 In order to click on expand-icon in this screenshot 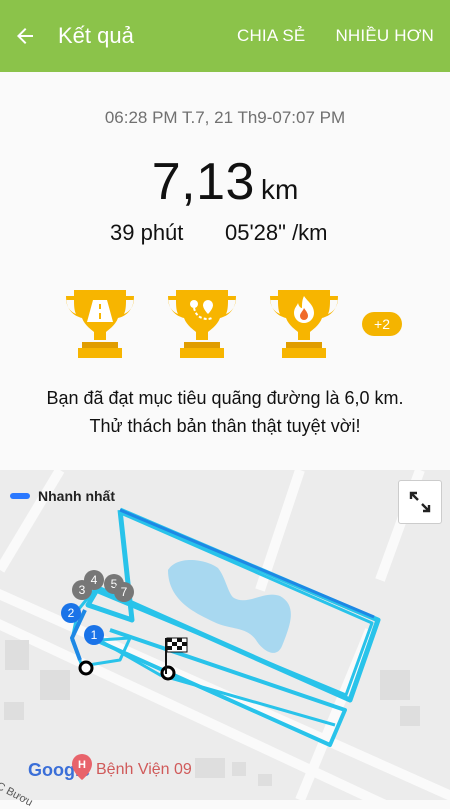, I will do `click(420, 502)`.